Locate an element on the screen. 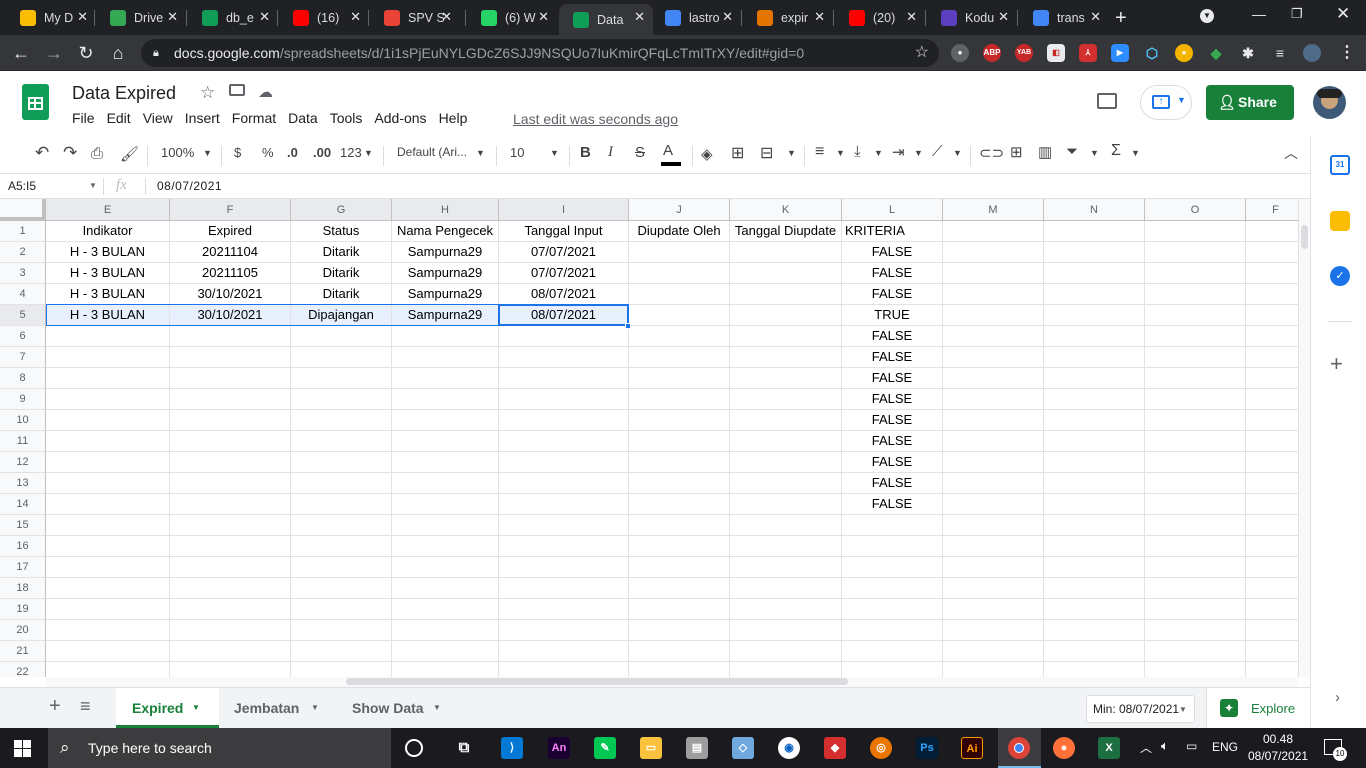 Image resolution: width=1366 pixels, height=768 pixels. filter-icon: ⏷ is located at coordinates (1072, 151).